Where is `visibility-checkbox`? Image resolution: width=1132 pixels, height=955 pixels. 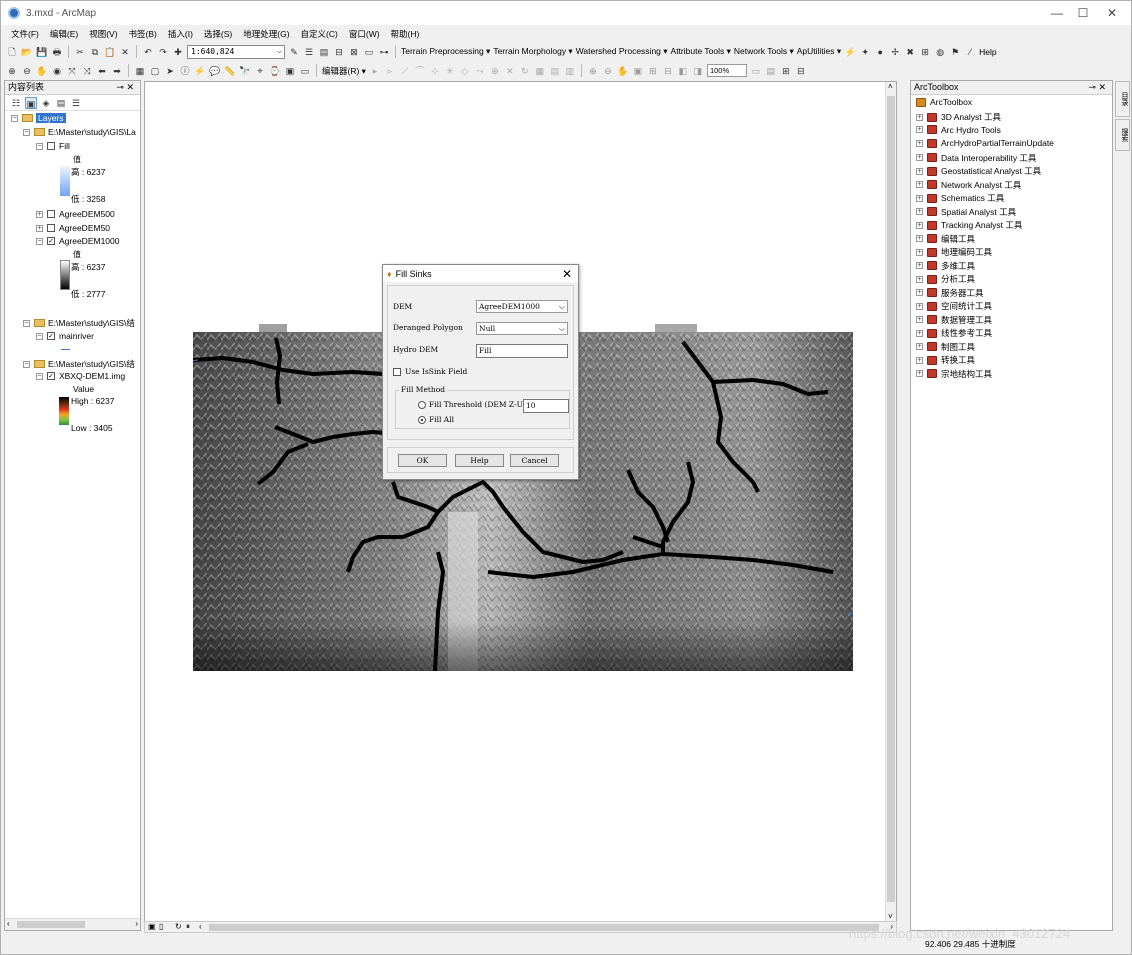 visibility-checkbox is located at coordinates (51, 214).